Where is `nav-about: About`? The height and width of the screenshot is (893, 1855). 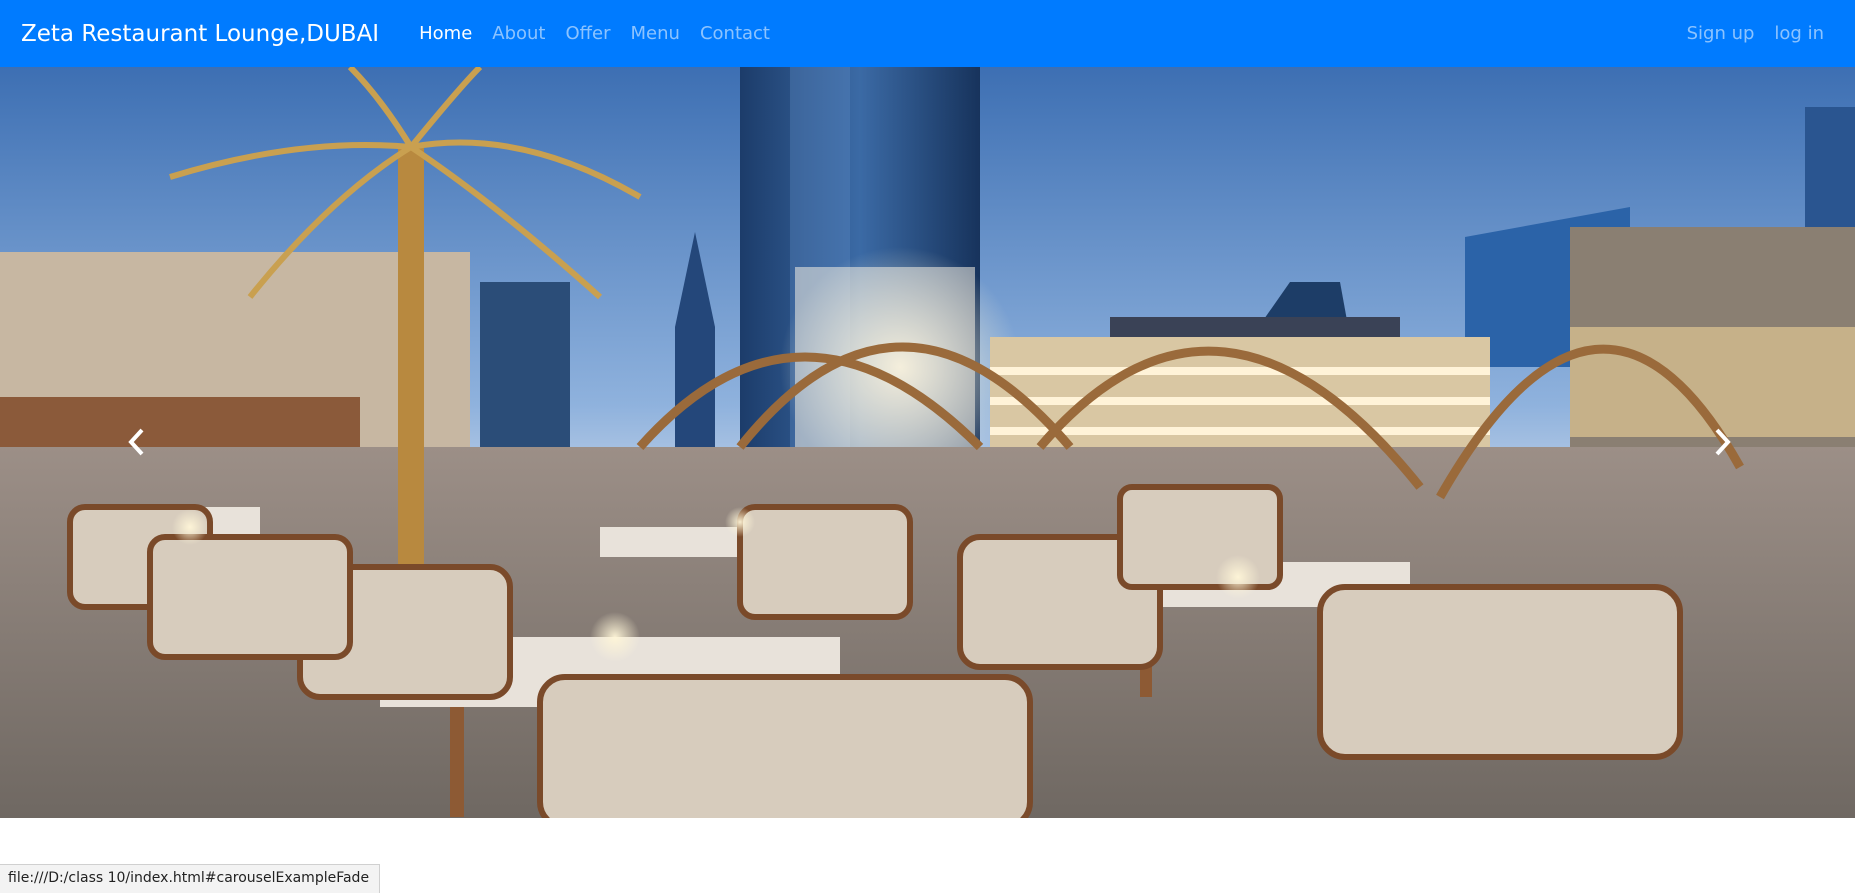 nav-about: About is located at coordinates (518, 33).